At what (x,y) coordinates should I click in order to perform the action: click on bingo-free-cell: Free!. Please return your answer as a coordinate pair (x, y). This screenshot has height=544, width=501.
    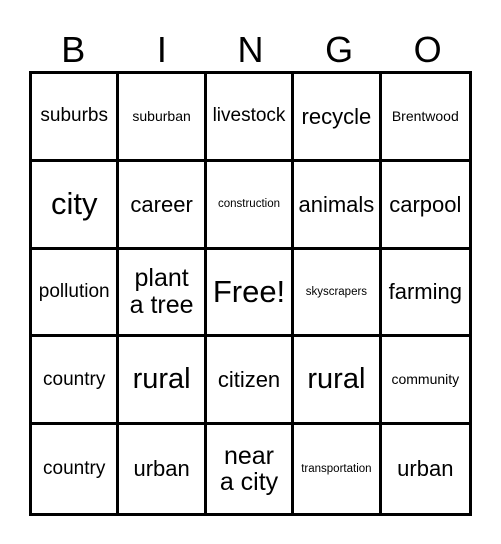
    Looking at the image, I should click on (250, 293).